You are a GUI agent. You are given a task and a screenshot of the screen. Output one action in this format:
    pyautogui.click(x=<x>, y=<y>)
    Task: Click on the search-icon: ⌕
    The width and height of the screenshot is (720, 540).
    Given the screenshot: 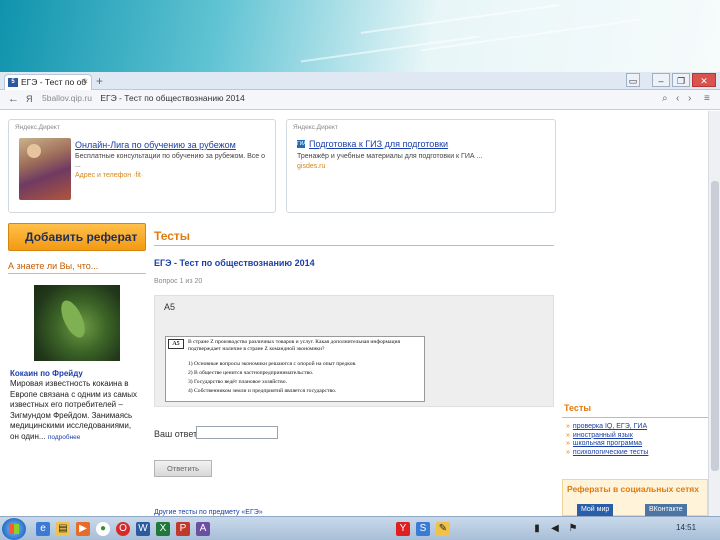 What is the action you would take?
    pyautogui.click(x=665, y=98)
    